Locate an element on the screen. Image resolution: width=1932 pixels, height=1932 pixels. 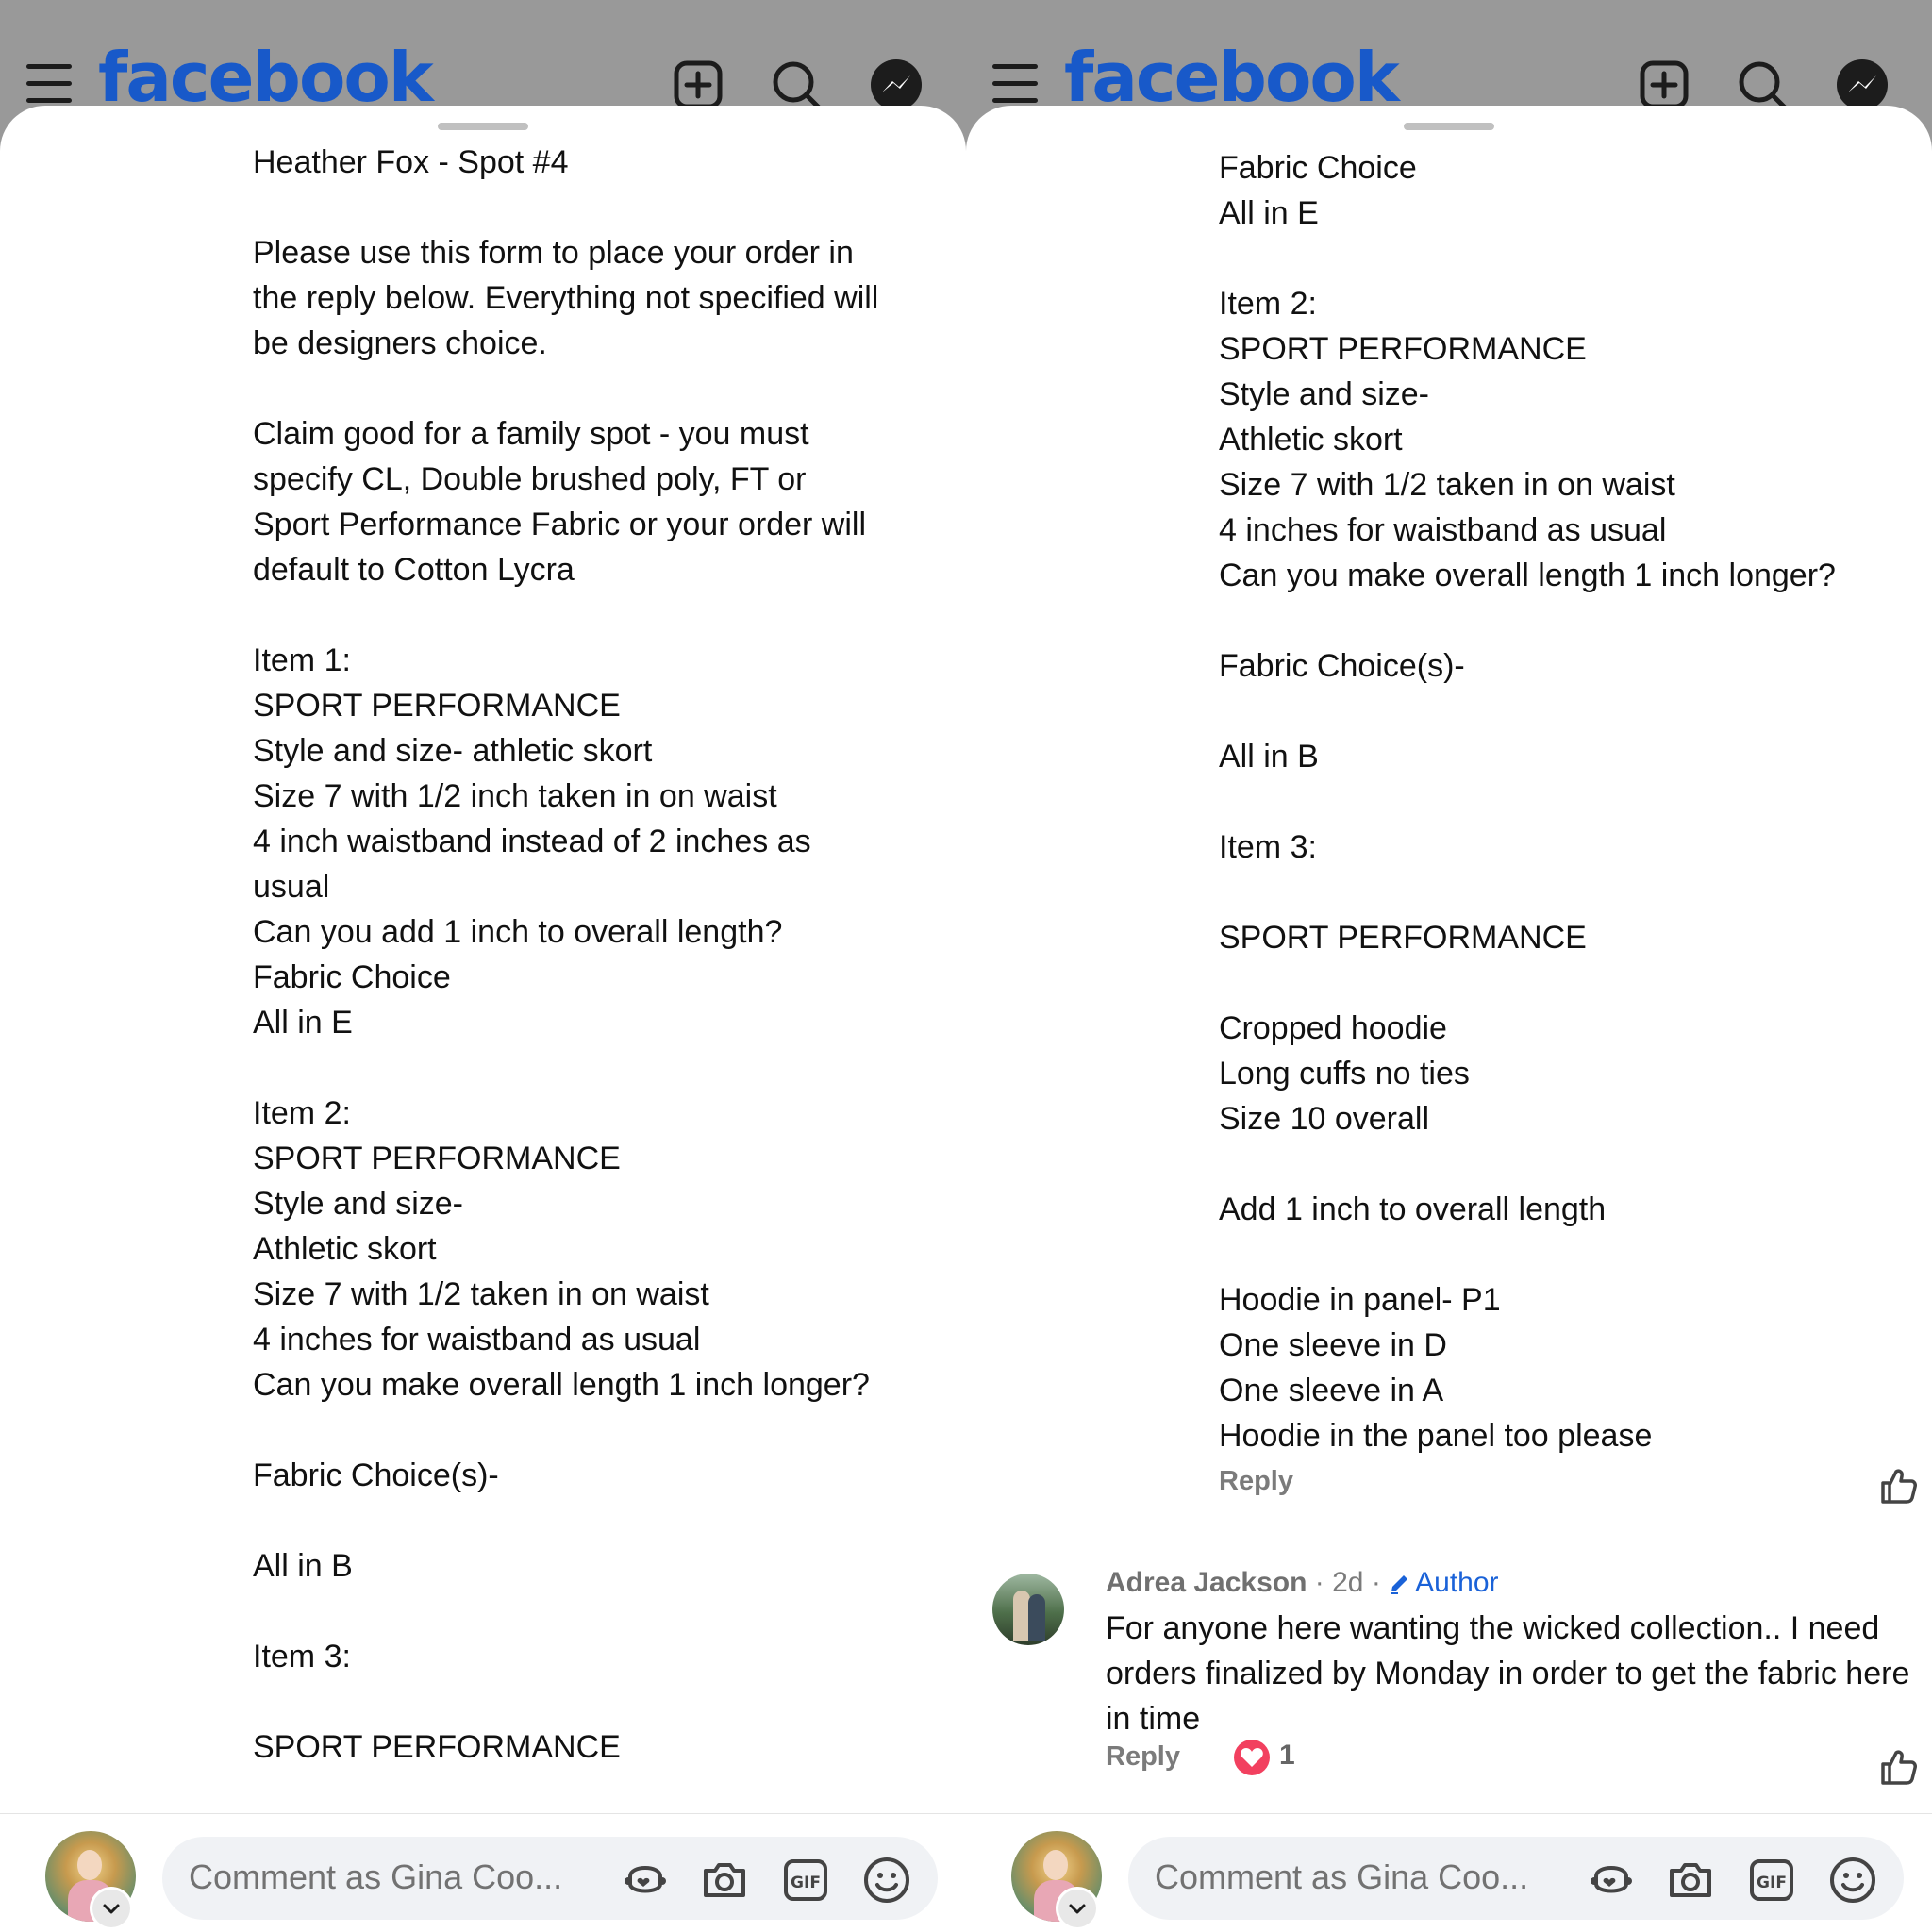
pencil-icon is located at coordinates (1400, 1584).